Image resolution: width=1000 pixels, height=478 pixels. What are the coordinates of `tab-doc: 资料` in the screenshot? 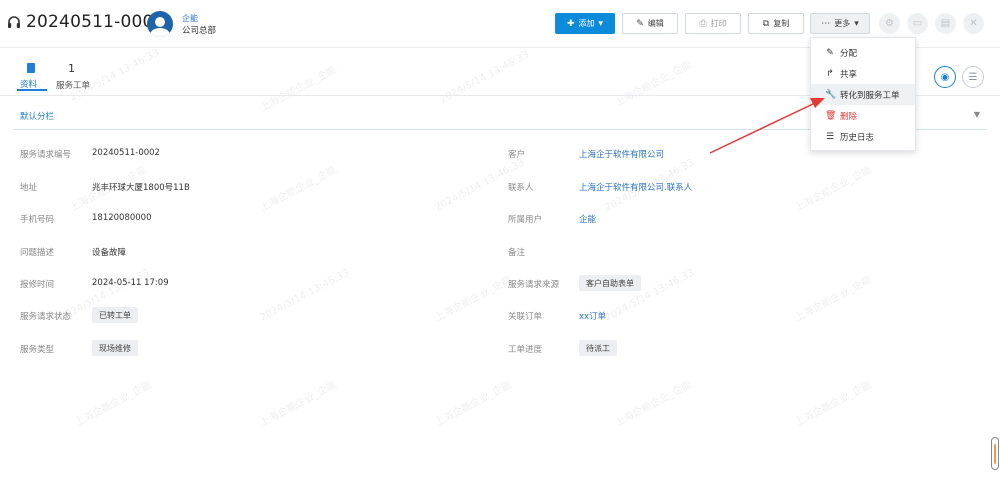 It's located at (32, 76).